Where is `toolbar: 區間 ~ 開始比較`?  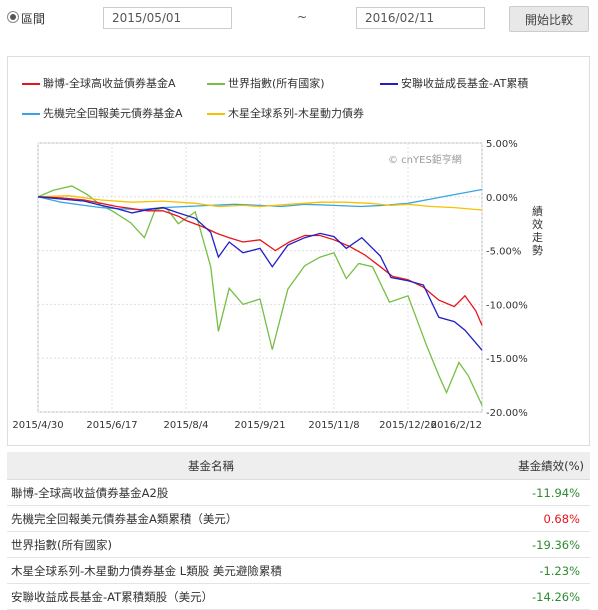 toolbar: 區間 ~ 開始比較 is located at coordinates (299, 20).